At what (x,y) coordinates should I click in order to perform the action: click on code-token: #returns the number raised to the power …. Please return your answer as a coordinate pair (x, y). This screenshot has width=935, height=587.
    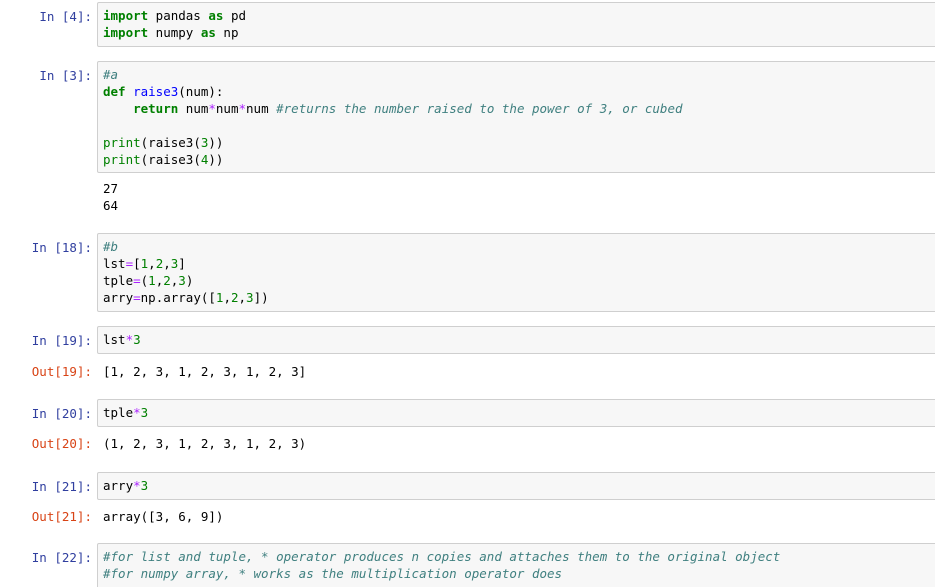
    Looking at the image, I should click on (479, 108).